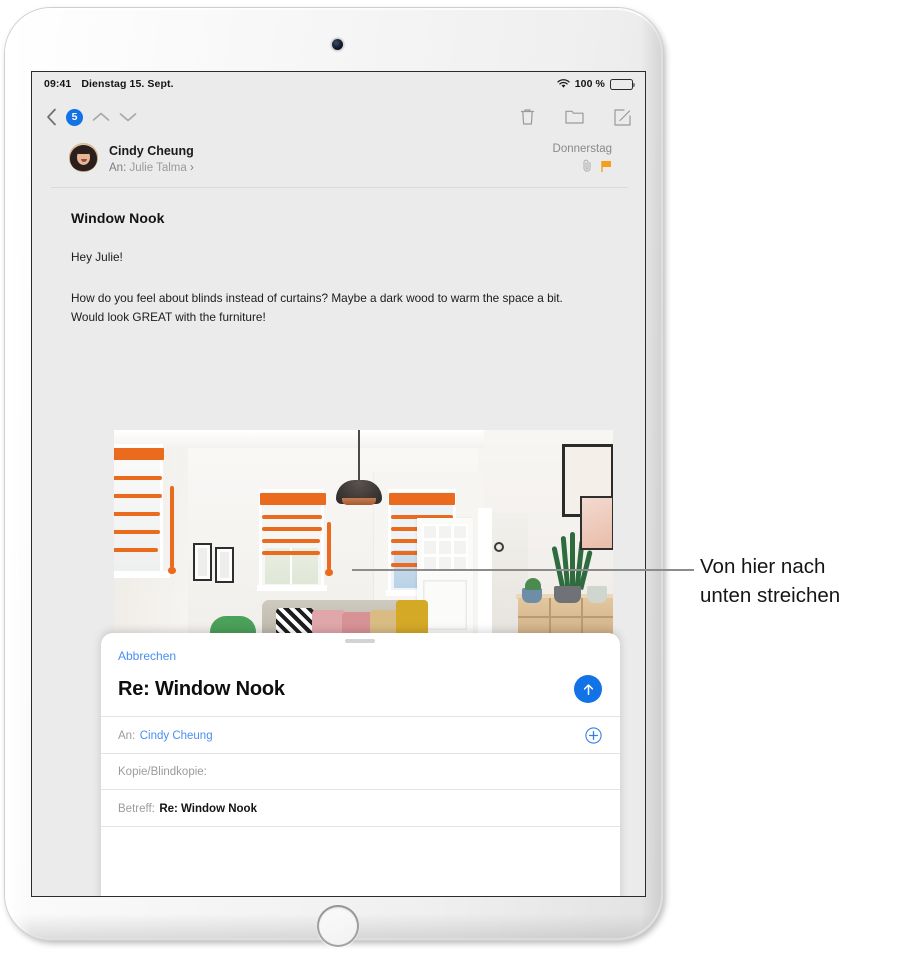 Image resolution: width=923 pixels, height=958 pixels. What do you see at coordinates (127, 84) in the screenshot?
I see `status-date: Dienstag 15. Sept.` at bounding box center [127, 84].